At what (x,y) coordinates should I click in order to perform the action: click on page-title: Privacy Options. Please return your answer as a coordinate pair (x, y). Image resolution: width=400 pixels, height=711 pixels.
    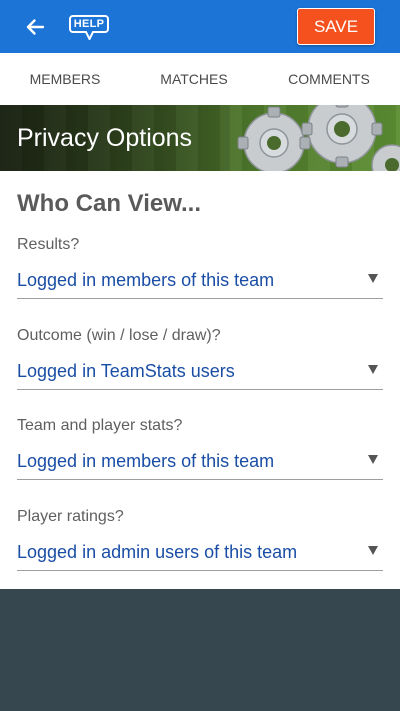
    Looking at the image, I should click on (105, 138).